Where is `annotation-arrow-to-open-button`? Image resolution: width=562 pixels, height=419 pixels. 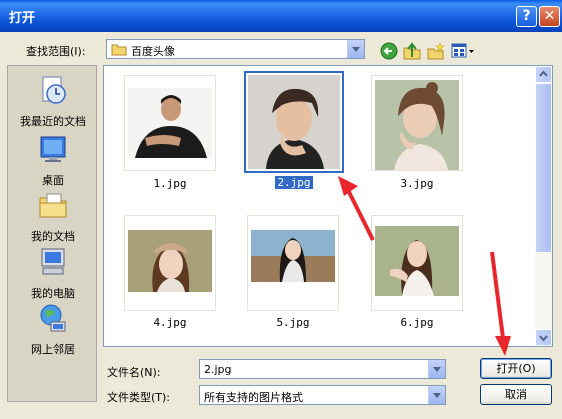
annotation-arrow-to-open-button is located at coordinates (497, 295).